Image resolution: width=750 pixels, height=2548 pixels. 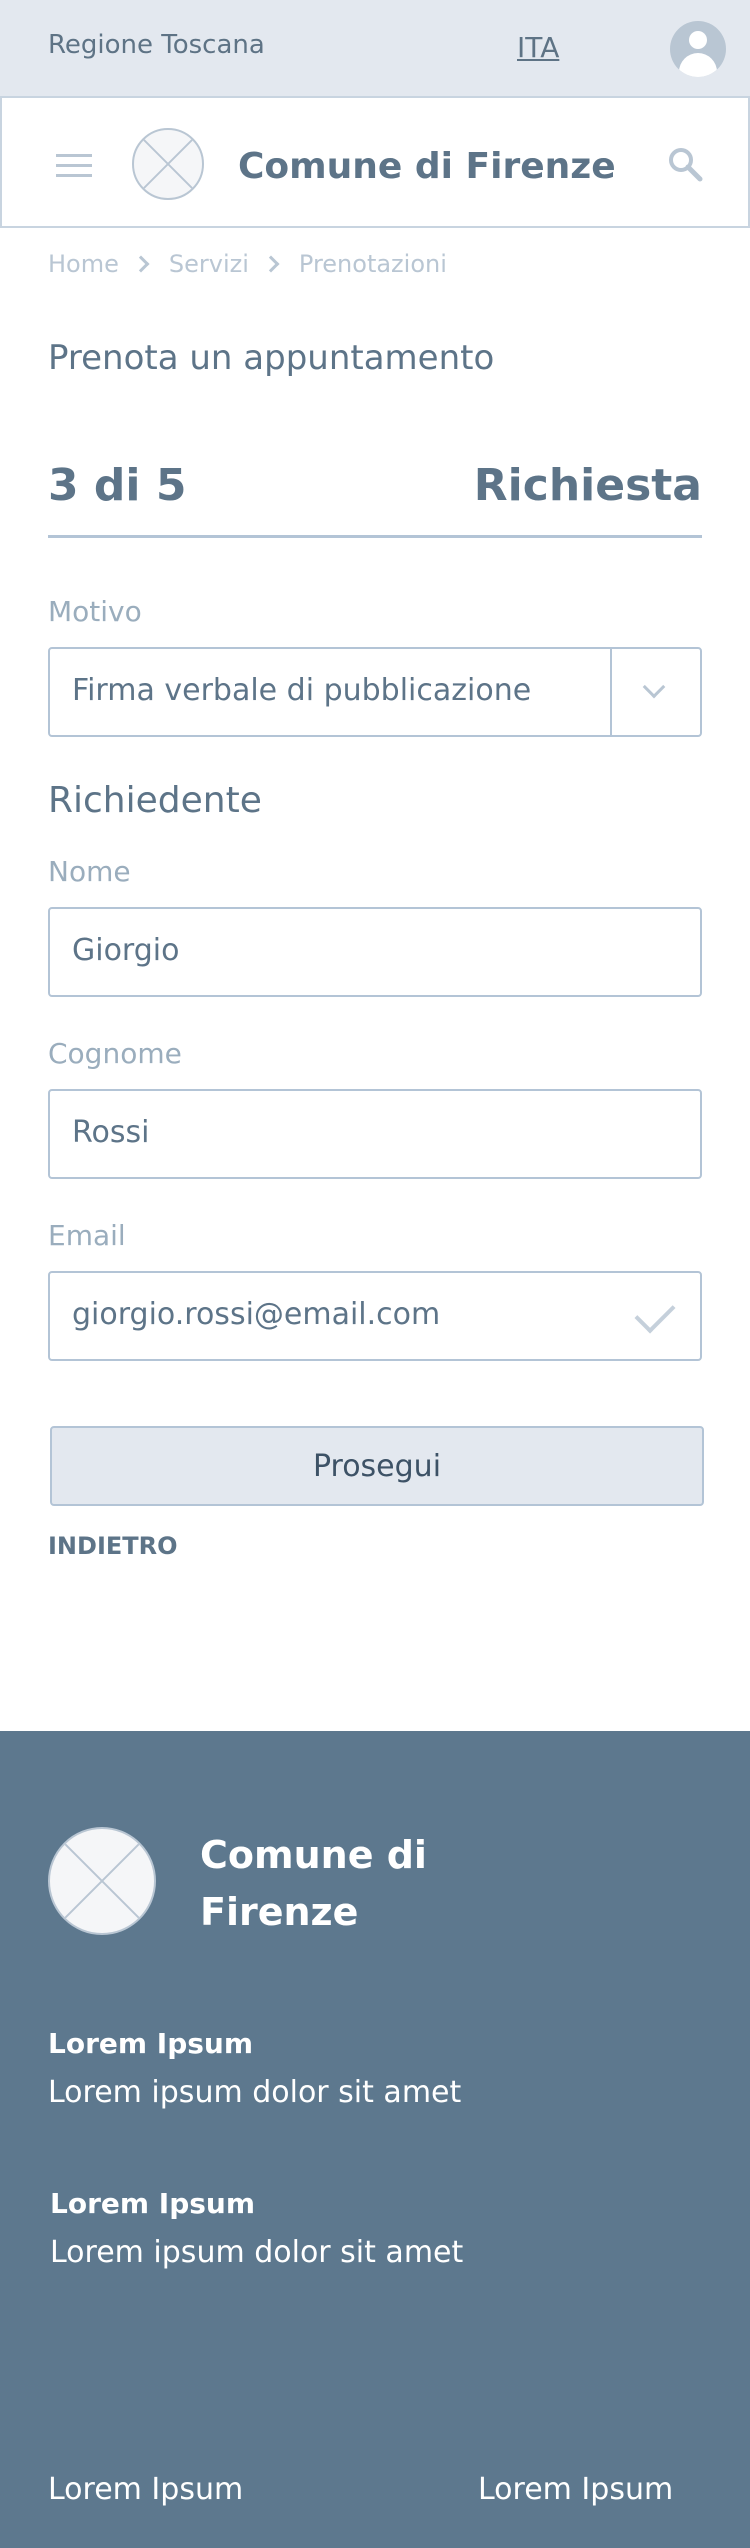 What do you see at coordinates (320, 1884) in the screenshot?
I see `footer-site-name: Comune di Firenze` at bounding box center [320, 1884].